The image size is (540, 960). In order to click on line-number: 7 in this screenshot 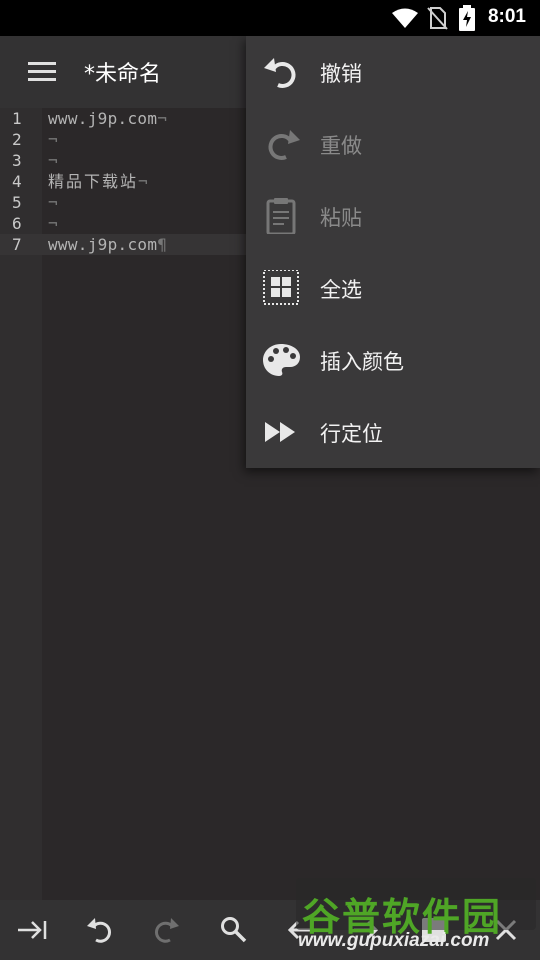, I will do `click(17, 244)`.